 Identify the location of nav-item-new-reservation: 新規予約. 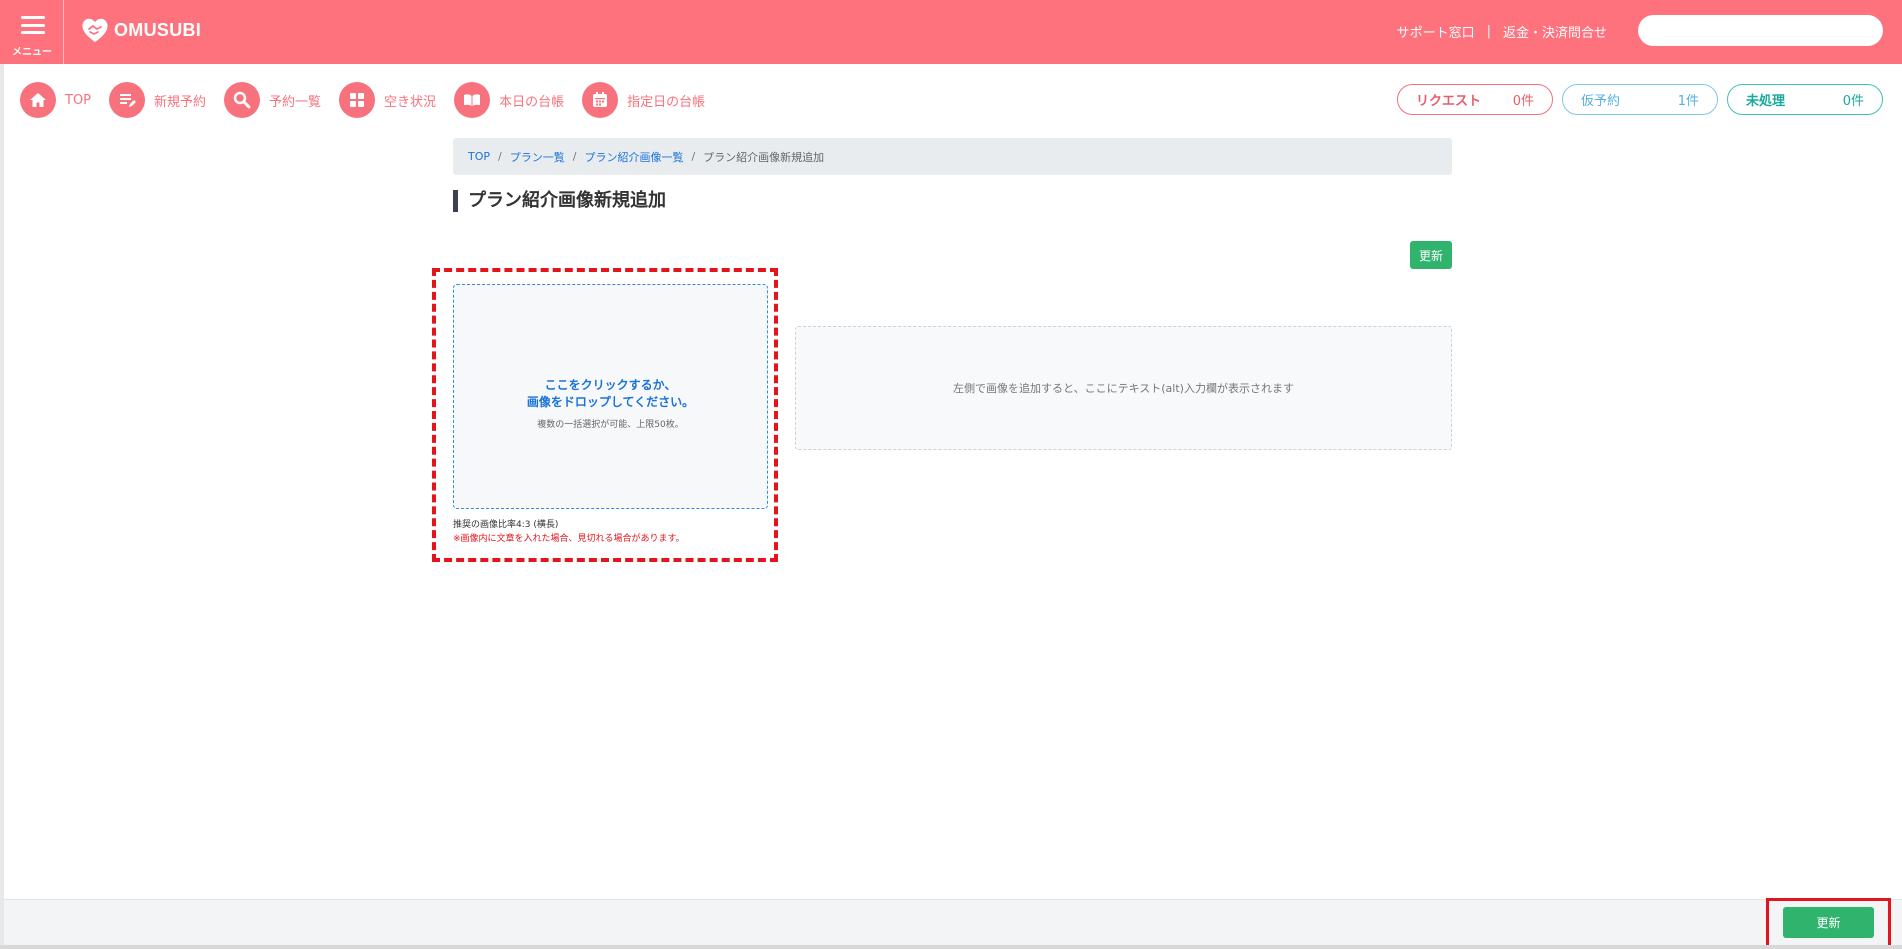
(157, 100).